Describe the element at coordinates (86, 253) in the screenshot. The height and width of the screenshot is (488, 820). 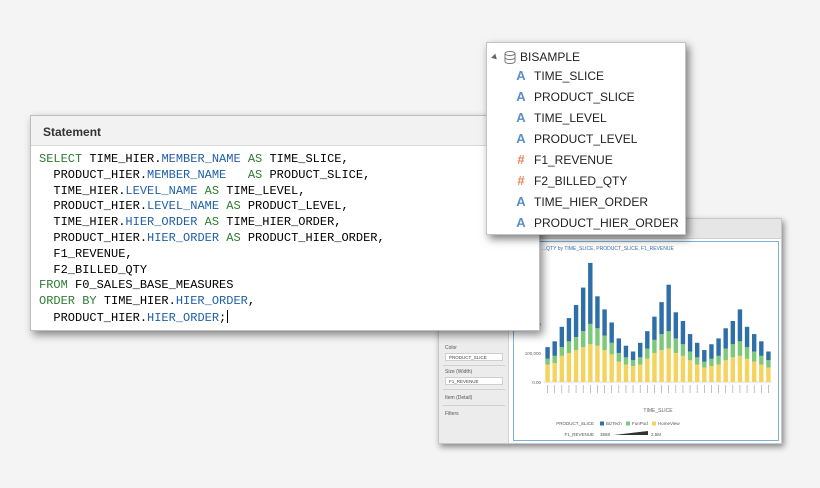
I see `sql-text: F1_REVENUE,` at that location.